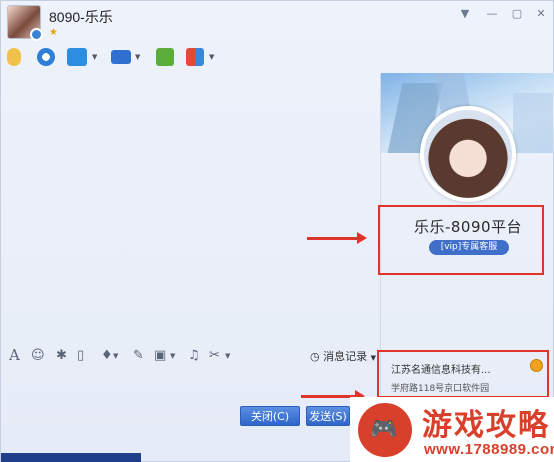 The height and width of the screenshot is (462, 554). I want to click on taskbar-strip, so click(71, 457).